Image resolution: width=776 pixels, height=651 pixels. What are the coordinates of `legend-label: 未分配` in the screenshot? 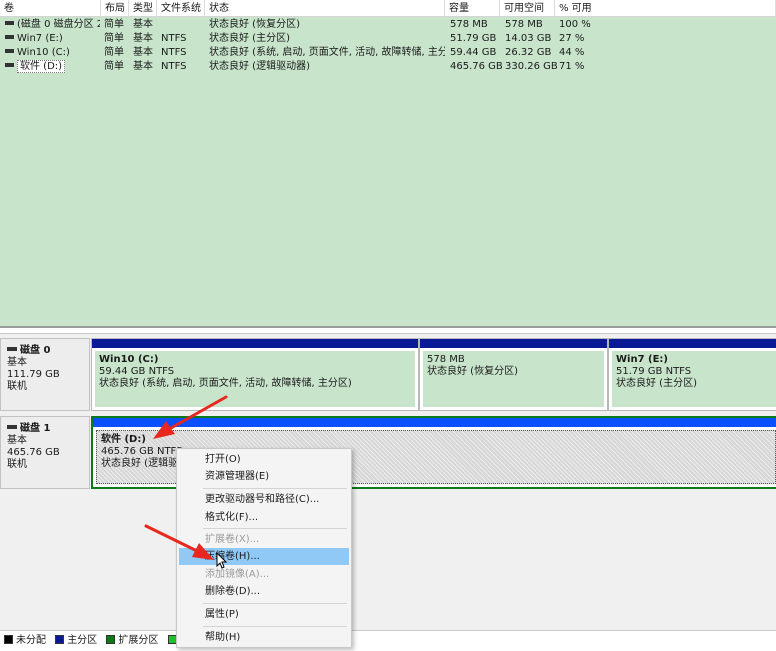 It's located at (31, 640).